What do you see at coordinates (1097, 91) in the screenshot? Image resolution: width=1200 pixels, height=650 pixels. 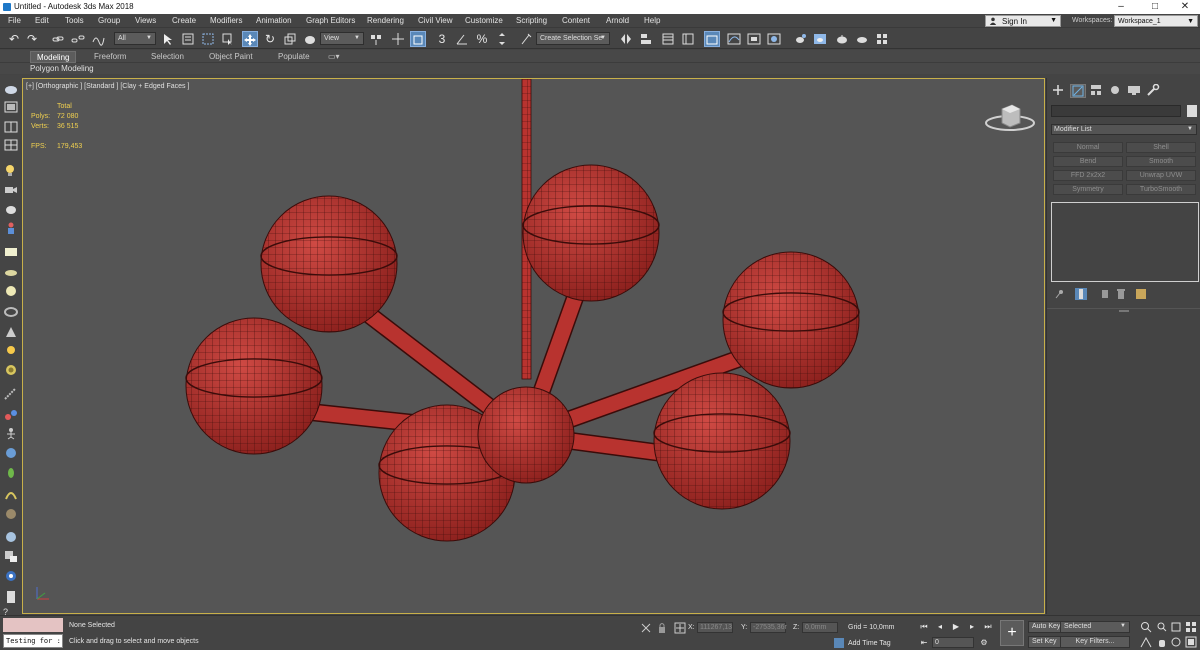 I see `tab-hierarchy` at bounding box center [1097, 91].